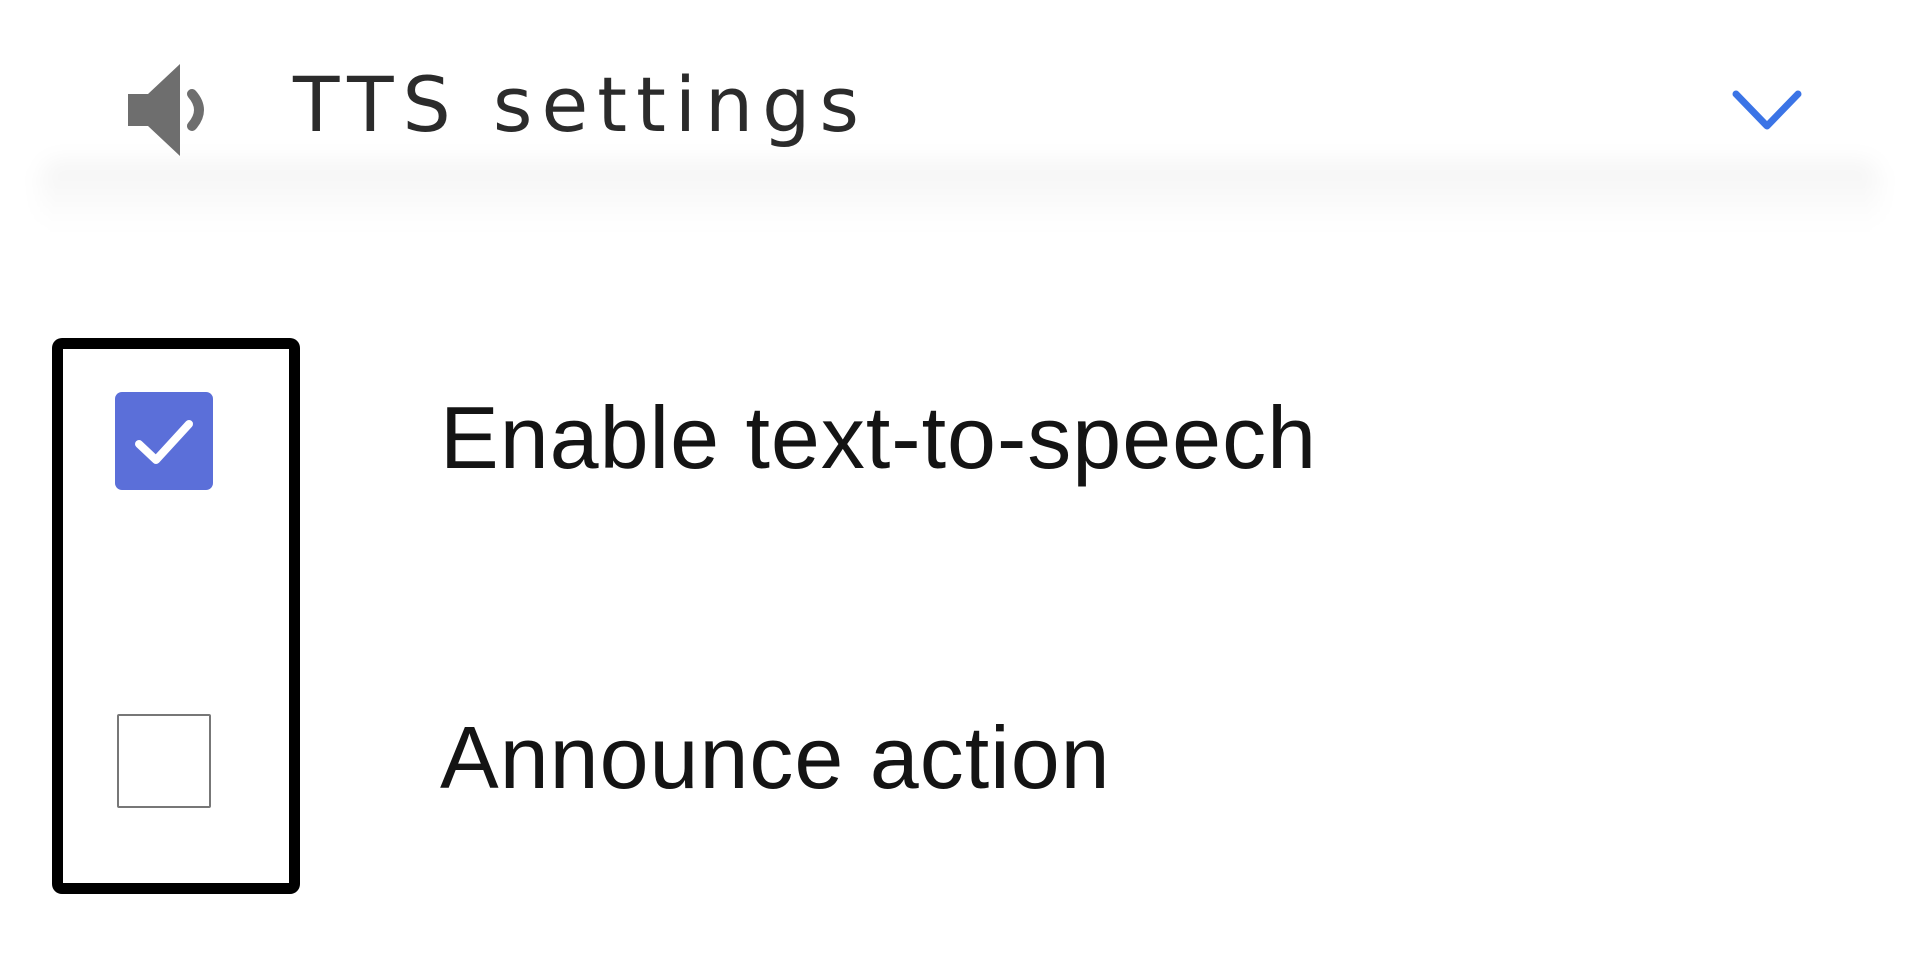  I want to click on header-divider-shadow, so click(960, 195).